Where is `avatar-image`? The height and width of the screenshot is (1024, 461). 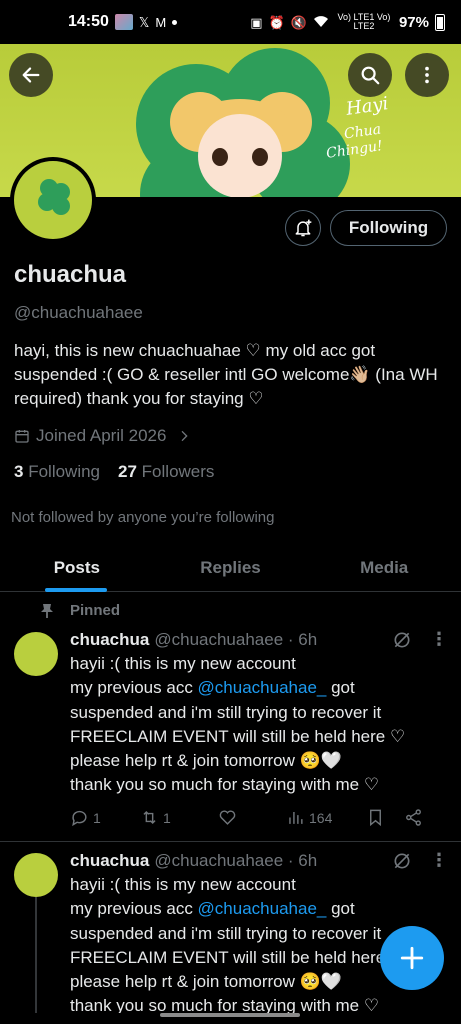 avatar-image is located at coordinates (53, 200).